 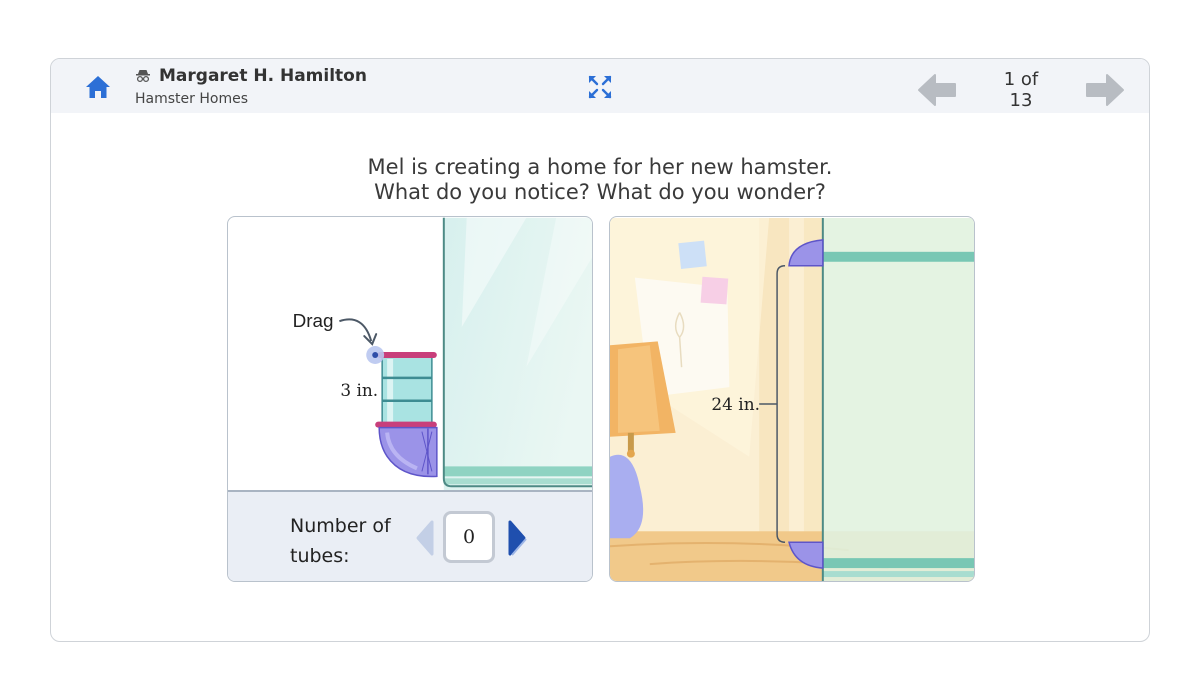 I want to click on page-navigation: 1 of 13, so click(x=1021, y=90).